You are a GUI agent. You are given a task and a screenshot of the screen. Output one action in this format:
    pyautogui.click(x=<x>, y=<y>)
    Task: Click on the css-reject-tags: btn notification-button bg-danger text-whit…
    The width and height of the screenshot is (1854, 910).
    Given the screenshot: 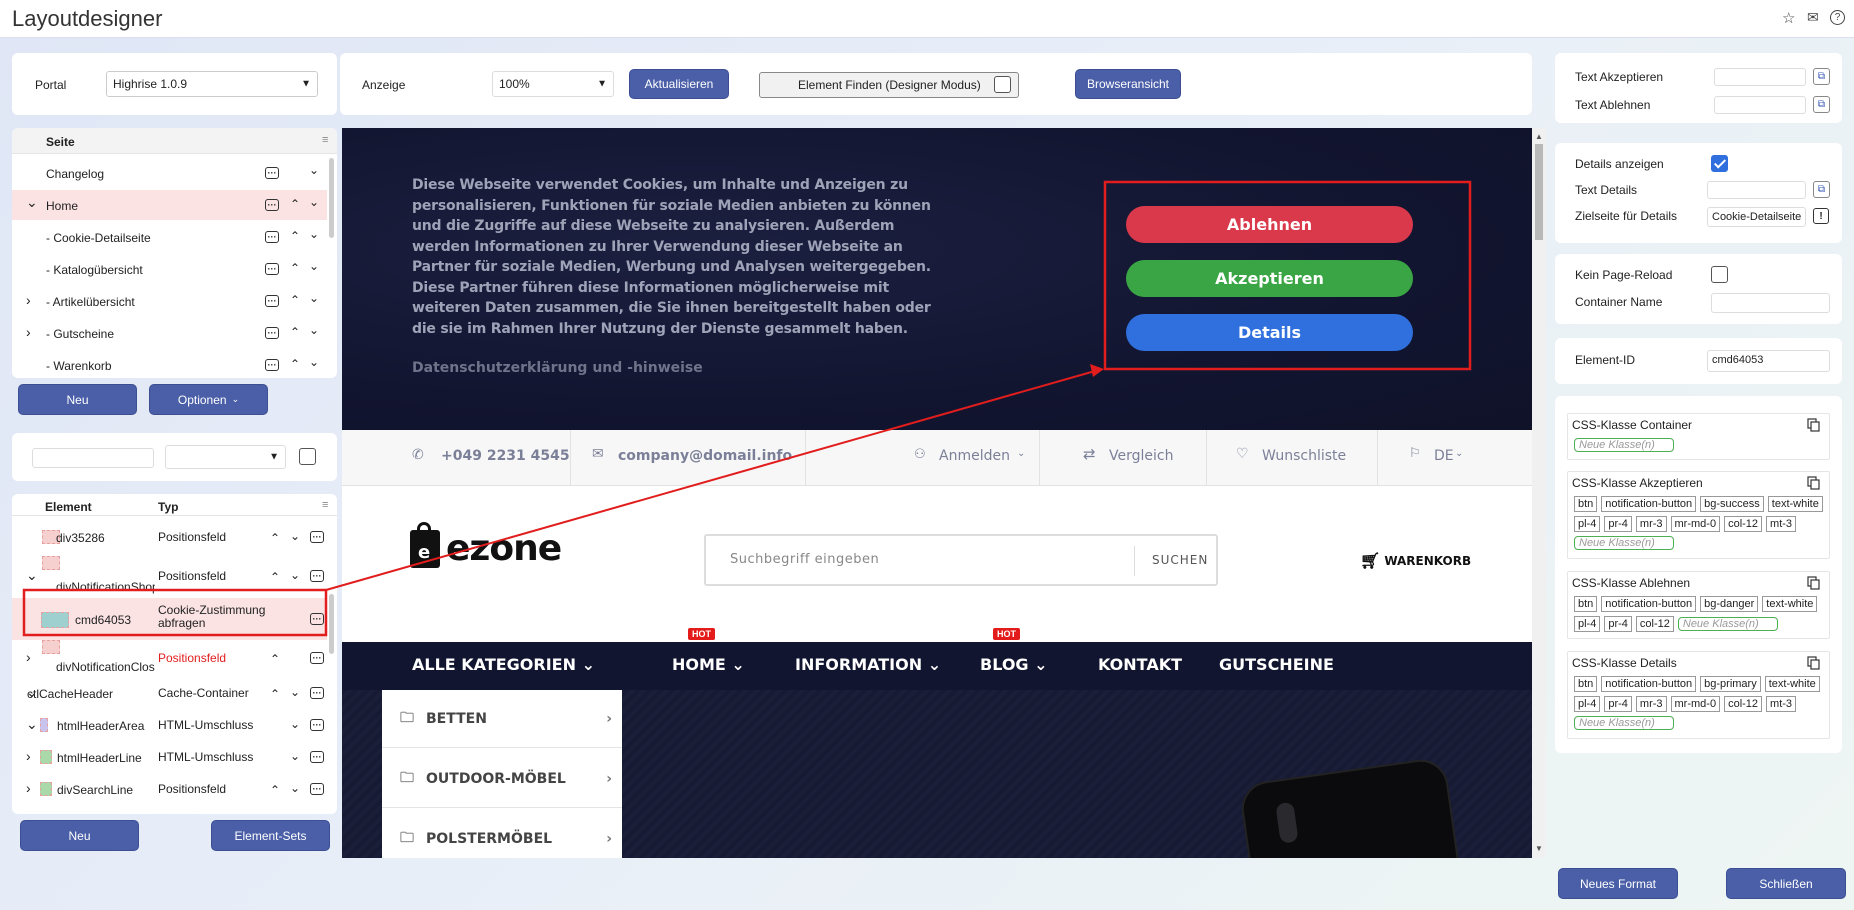 What is the action you would take?
    pyautogui.click(x=1698, y=614)
    